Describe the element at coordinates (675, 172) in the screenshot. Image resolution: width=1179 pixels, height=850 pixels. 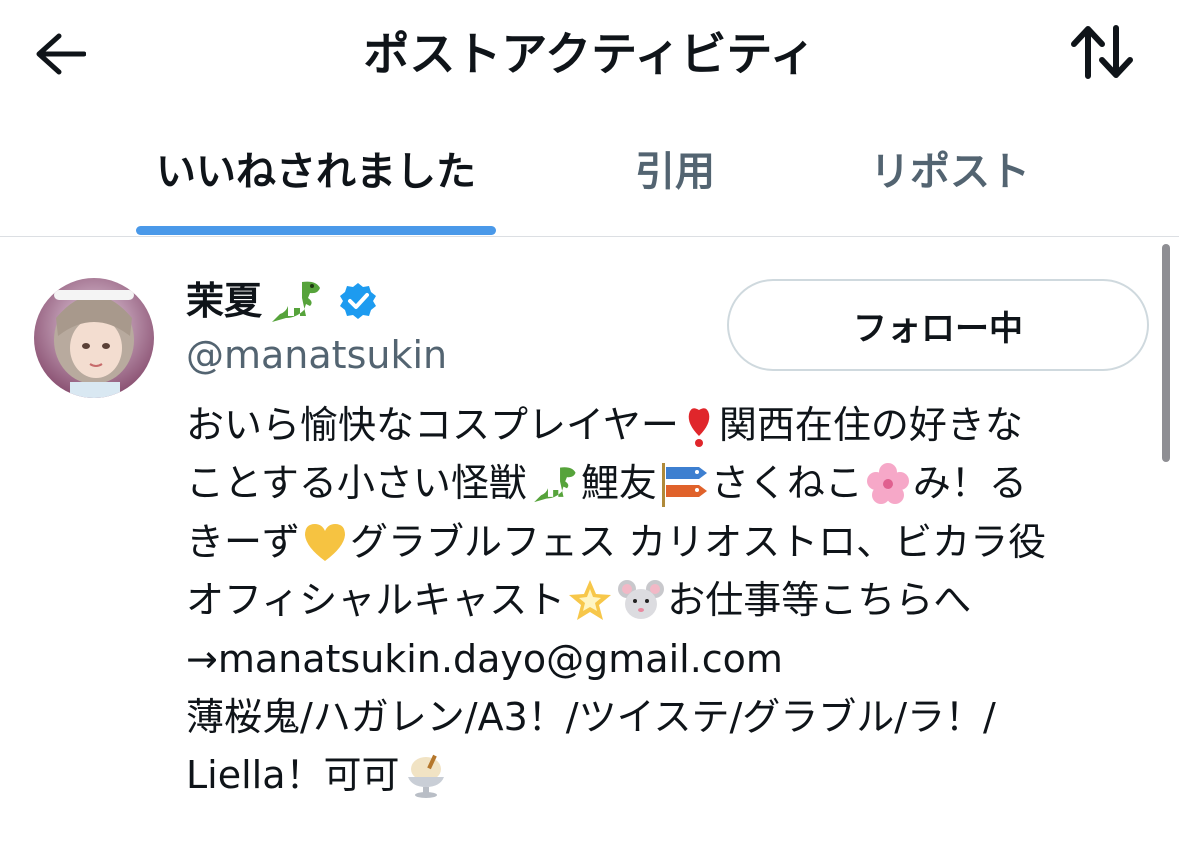
I see `tab-quotes: 引用` at that location.